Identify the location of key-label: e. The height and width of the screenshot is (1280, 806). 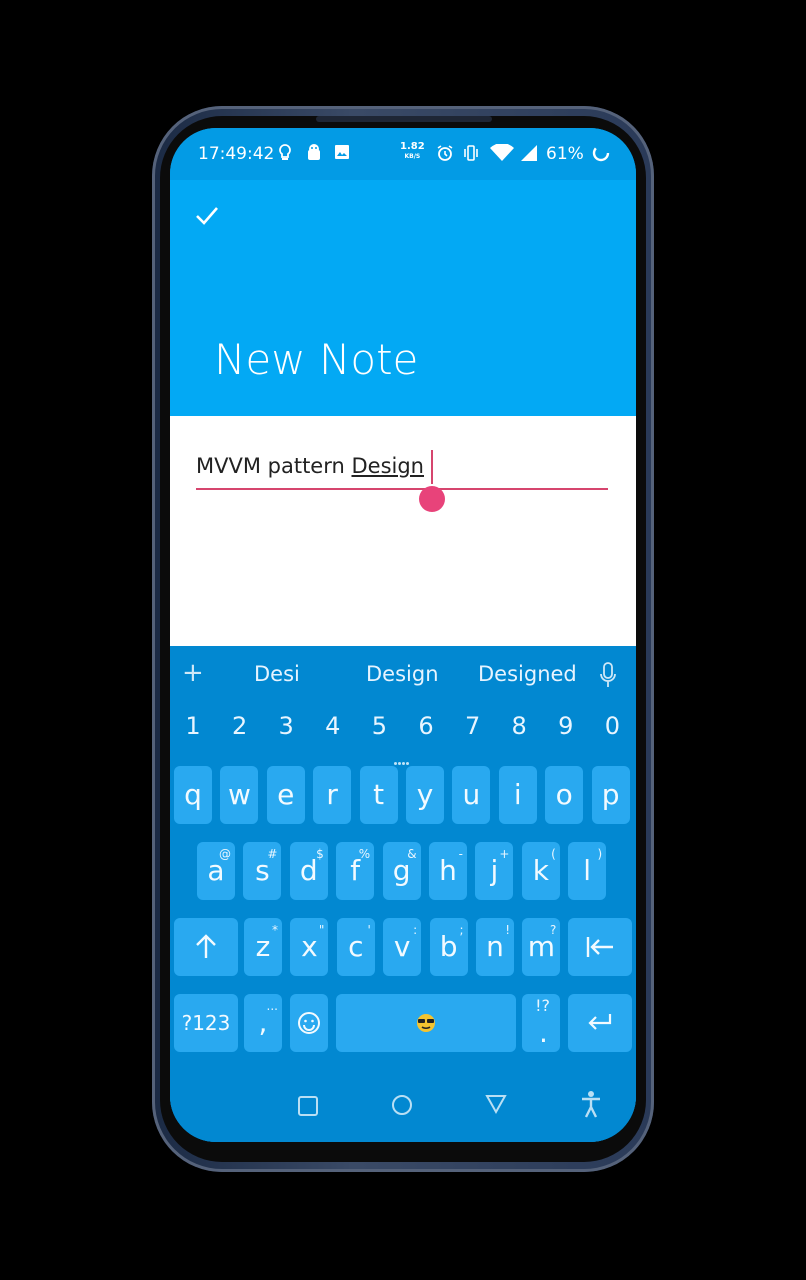
(286, 794).